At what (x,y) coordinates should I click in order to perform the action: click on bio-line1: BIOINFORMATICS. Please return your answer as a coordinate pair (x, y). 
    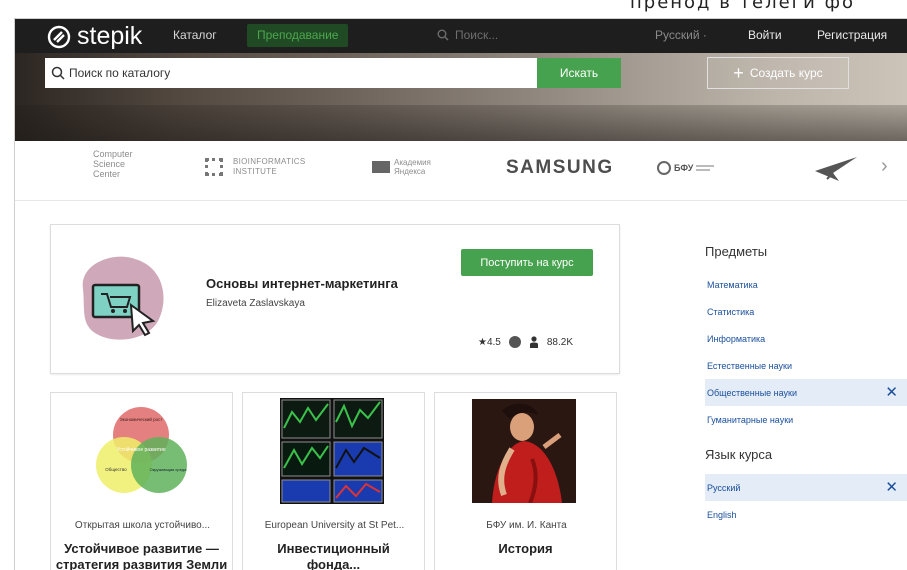
    Looking at the image, I should click on (269, 161).